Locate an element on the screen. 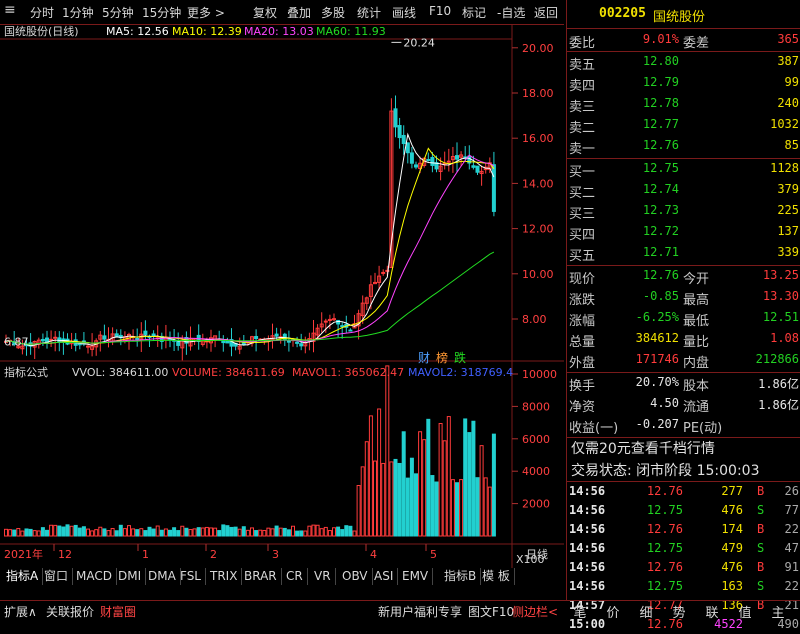  expand-button: 扩展∧ is located at coordinates (20, 611).